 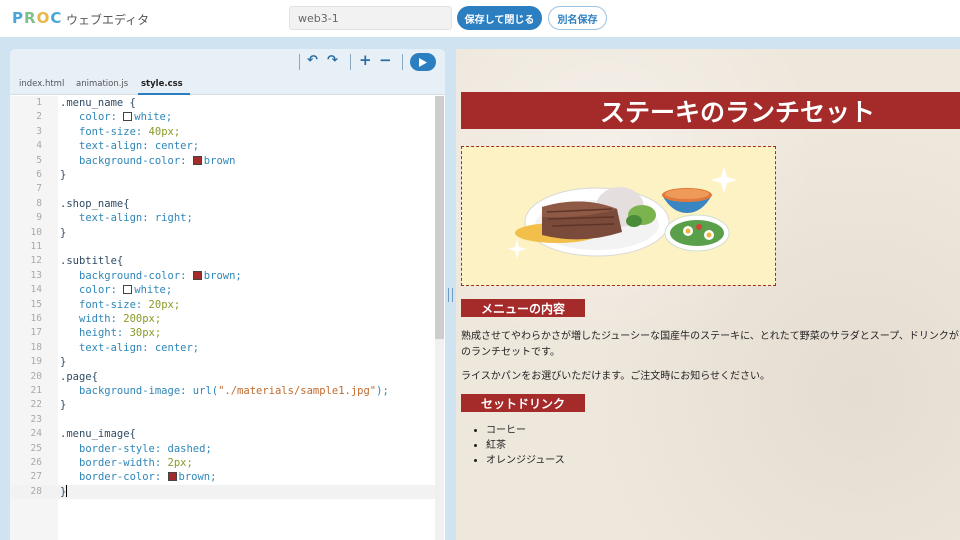 I want to click on splitter-grip-icon, so click(x=450, y=295).